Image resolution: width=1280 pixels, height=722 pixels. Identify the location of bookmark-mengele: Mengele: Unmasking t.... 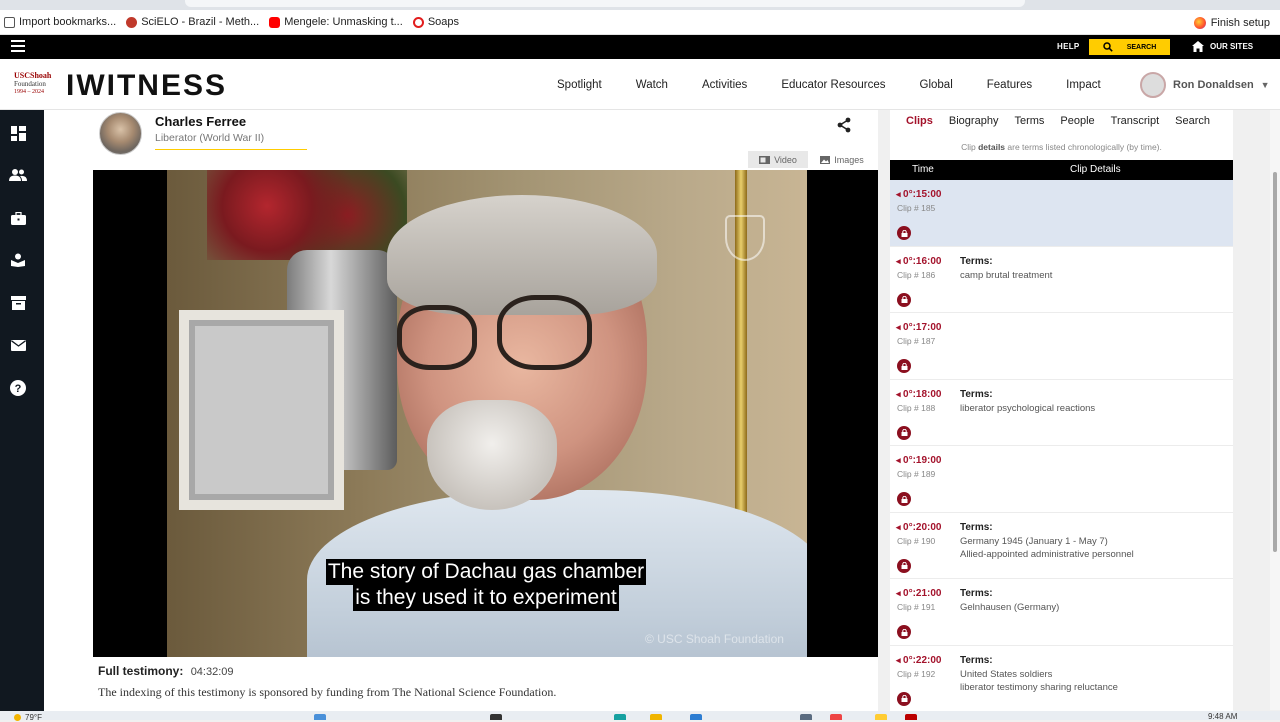
(336, 22).